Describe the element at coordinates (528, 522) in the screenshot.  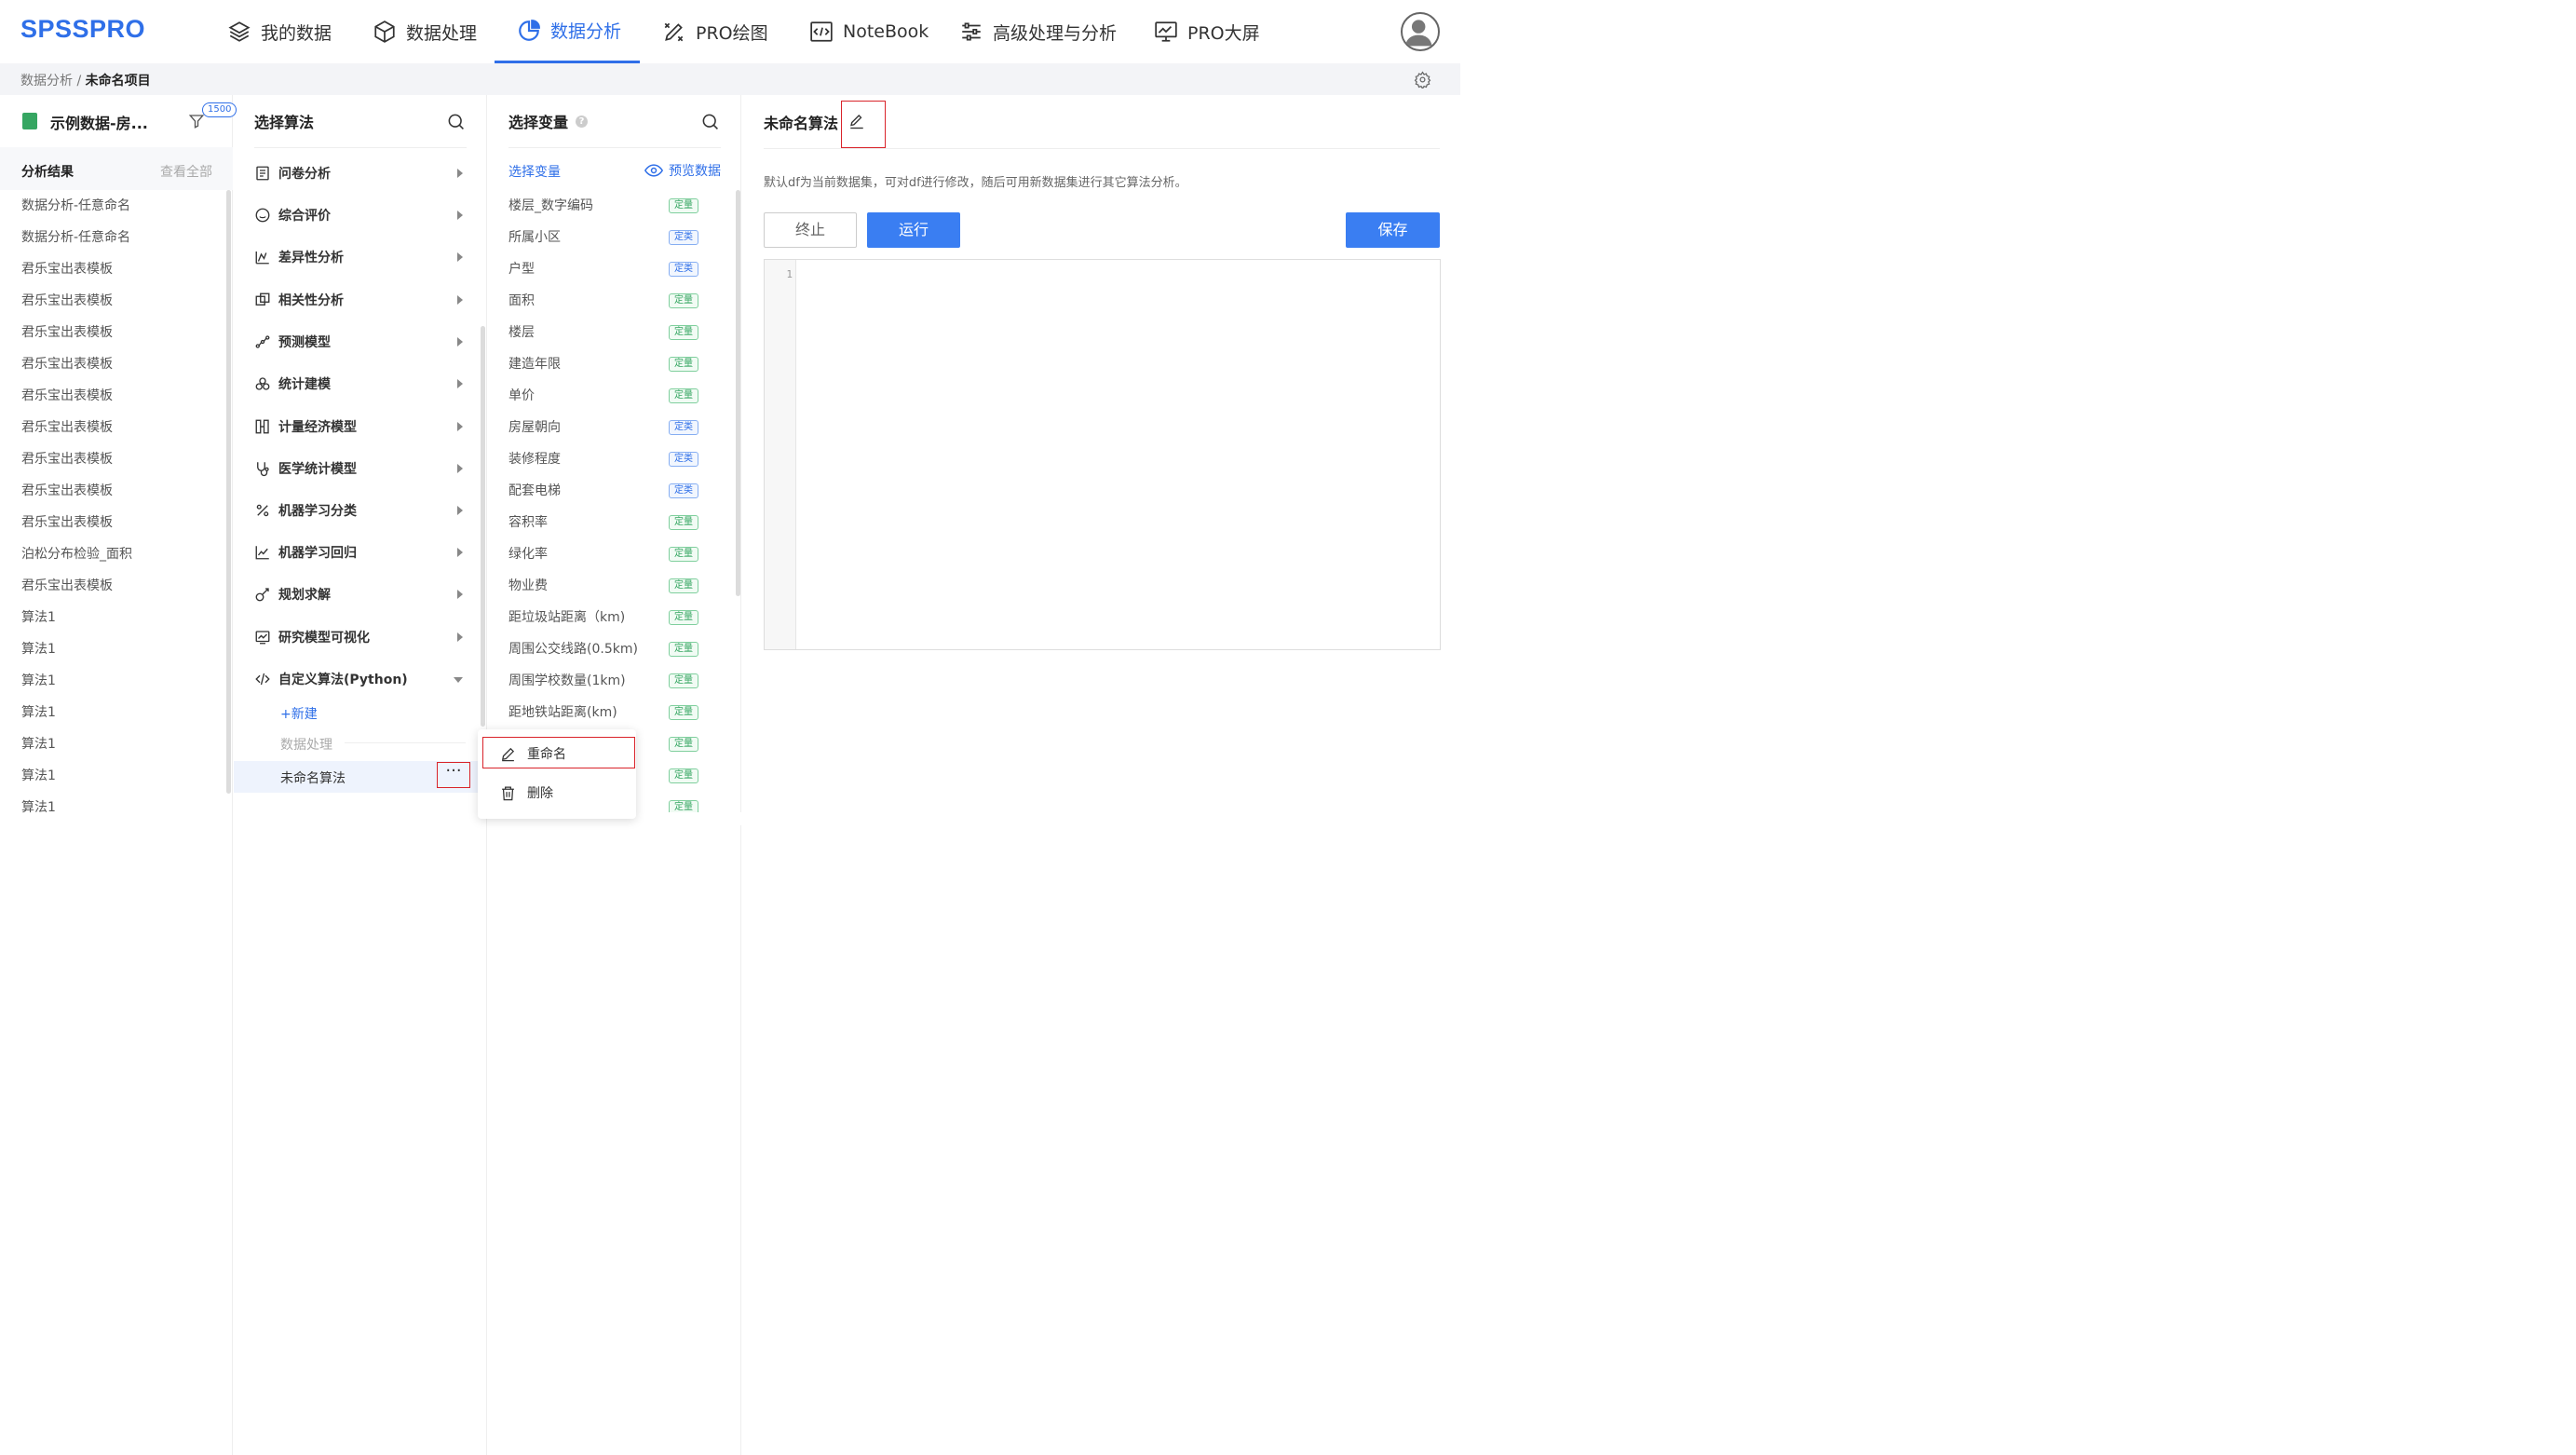
I see `variable-name: 容积率` at that location.